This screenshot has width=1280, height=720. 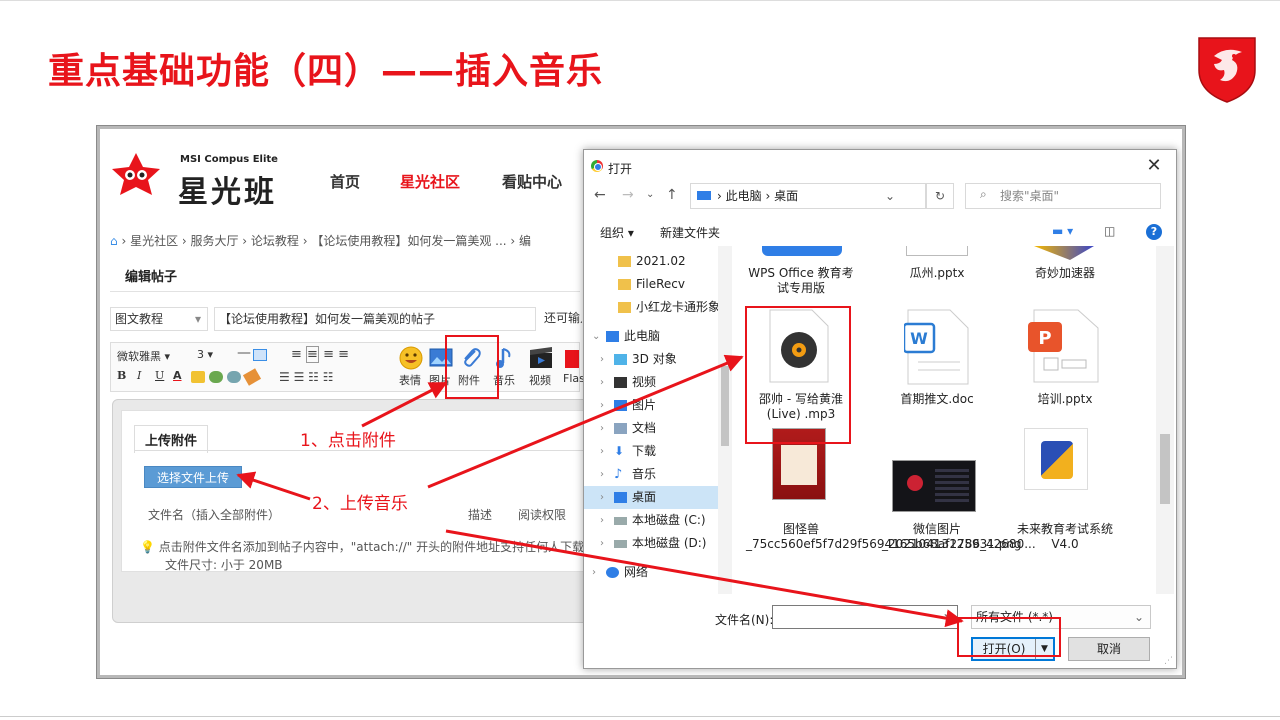 I want to click on filename-input, so click(x=865, y=617).